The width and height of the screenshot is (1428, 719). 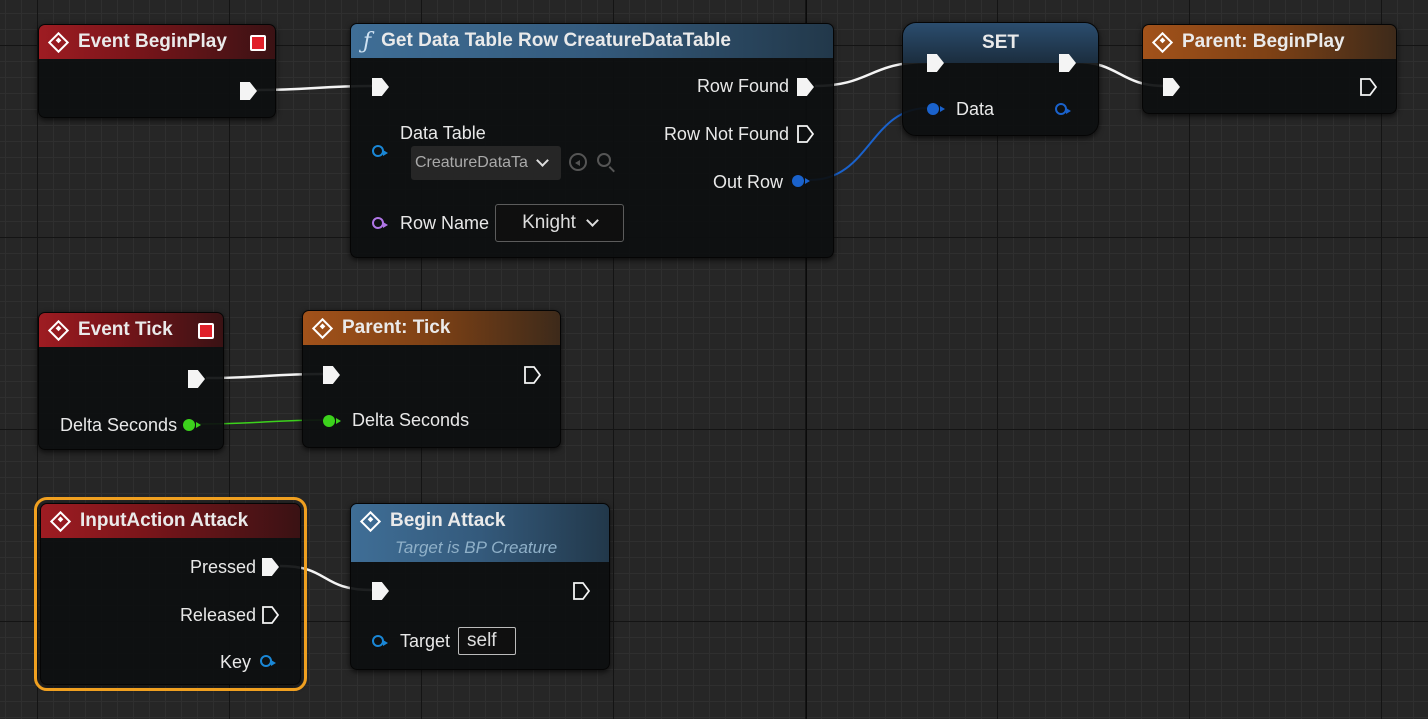 I want to click on row-not-found-label: Row Not Found, so click(x=726, y=134).